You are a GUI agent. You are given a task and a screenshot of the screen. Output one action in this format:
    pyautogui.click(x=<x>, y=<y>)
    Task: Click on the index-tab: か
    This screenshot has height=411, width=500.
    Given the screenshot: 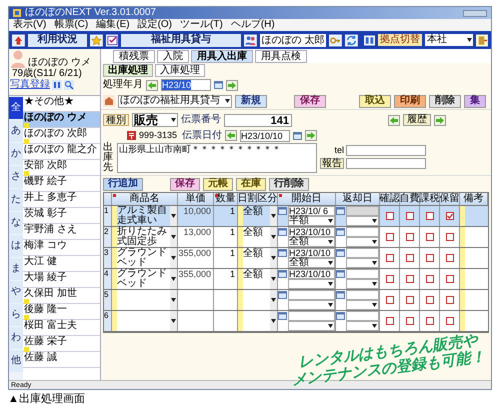 What is the action you would take?
    pyautogui.click(x=16, y=154)
    